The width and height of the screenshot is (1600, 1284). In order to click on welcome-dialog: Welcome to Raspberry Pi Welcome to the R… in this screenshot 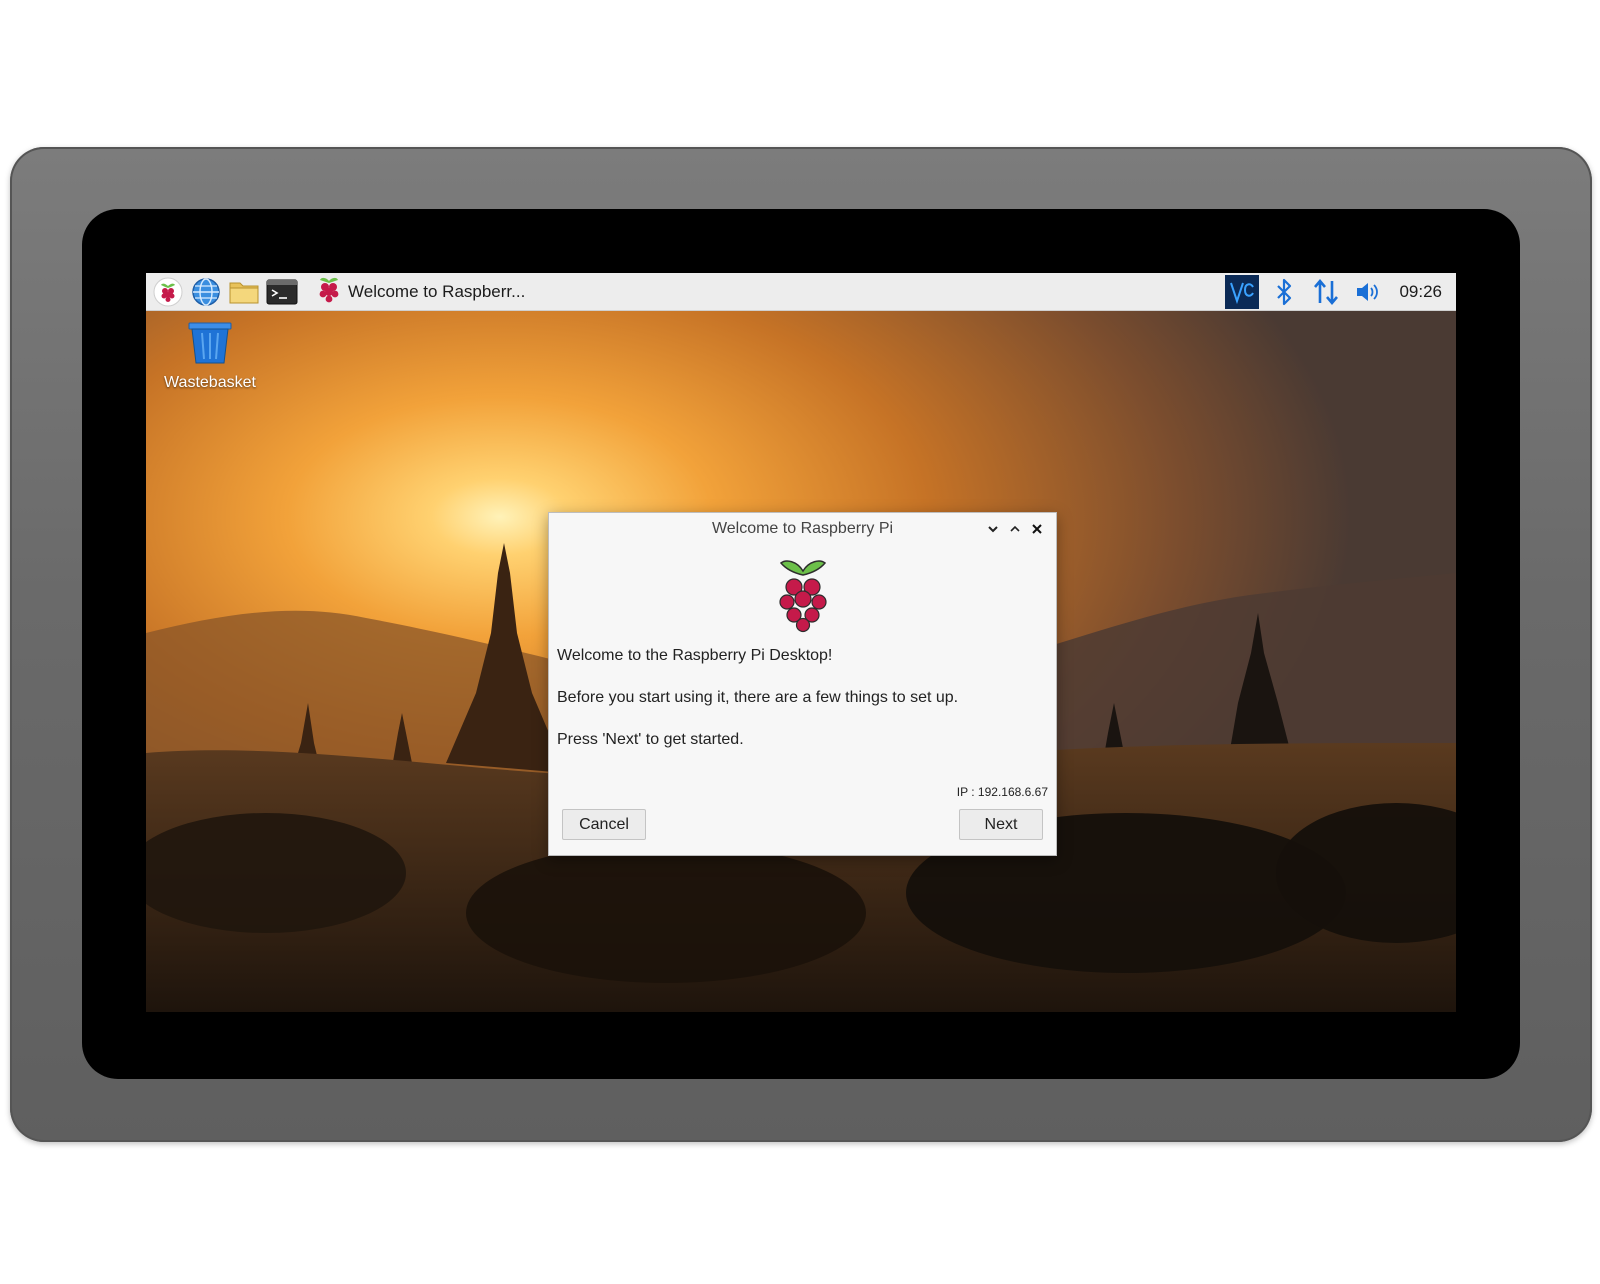, I will do `click(802, 684)`.